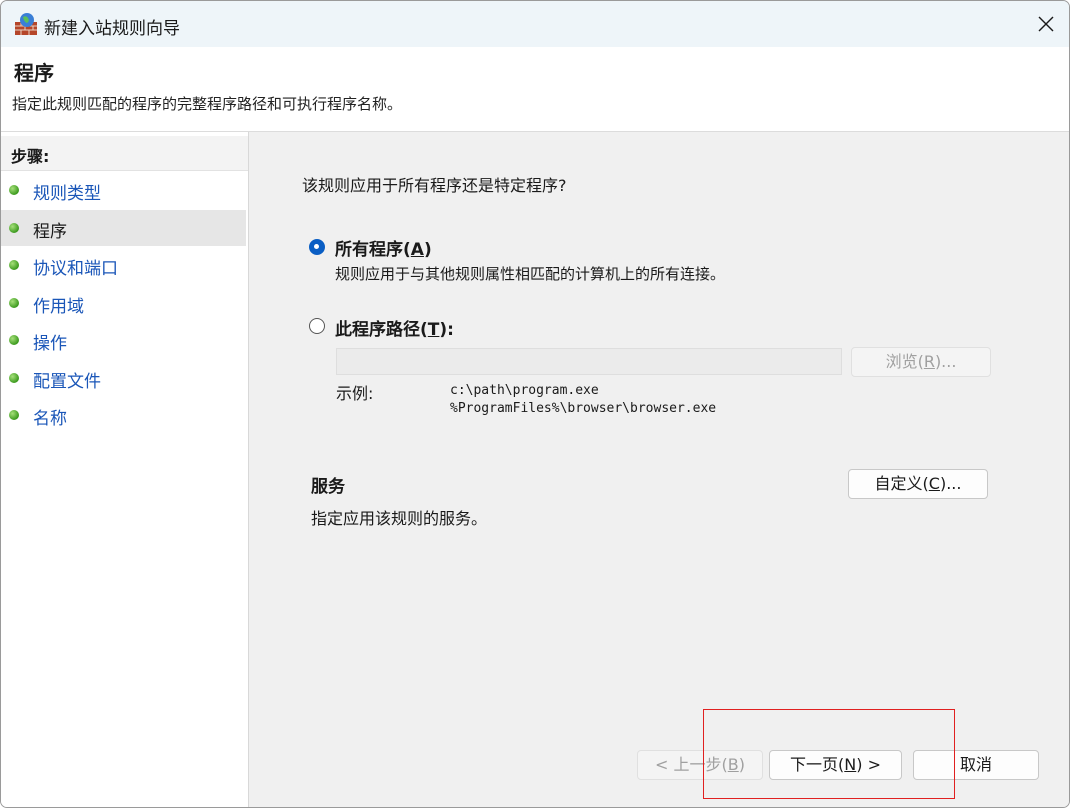 This screenshot has height=808, width=1070. I want to click on step-item-program: 程序, so click(123, 228).